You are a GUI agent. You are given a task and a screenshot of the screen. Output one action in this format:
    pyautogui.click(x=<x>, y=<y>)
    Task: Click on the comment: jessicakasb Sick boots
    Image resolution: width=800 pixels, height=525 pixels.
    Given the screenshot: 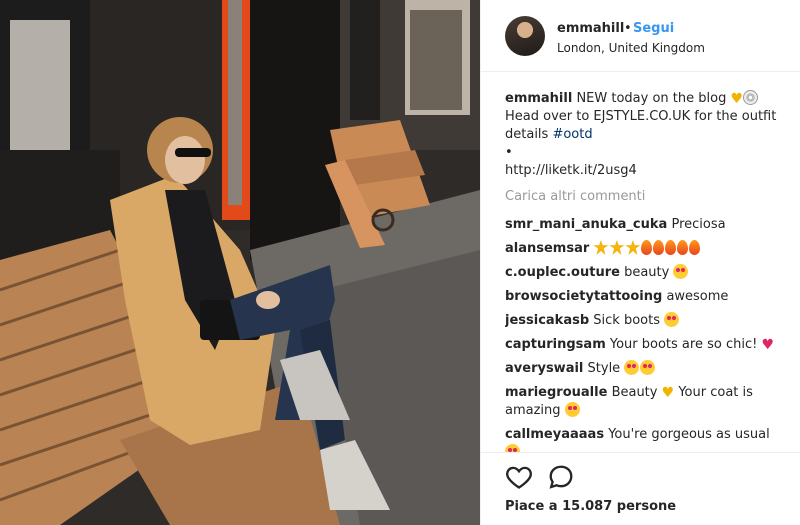 What is the action you would take?
    pyautogui.click(x=645, y=321)
    